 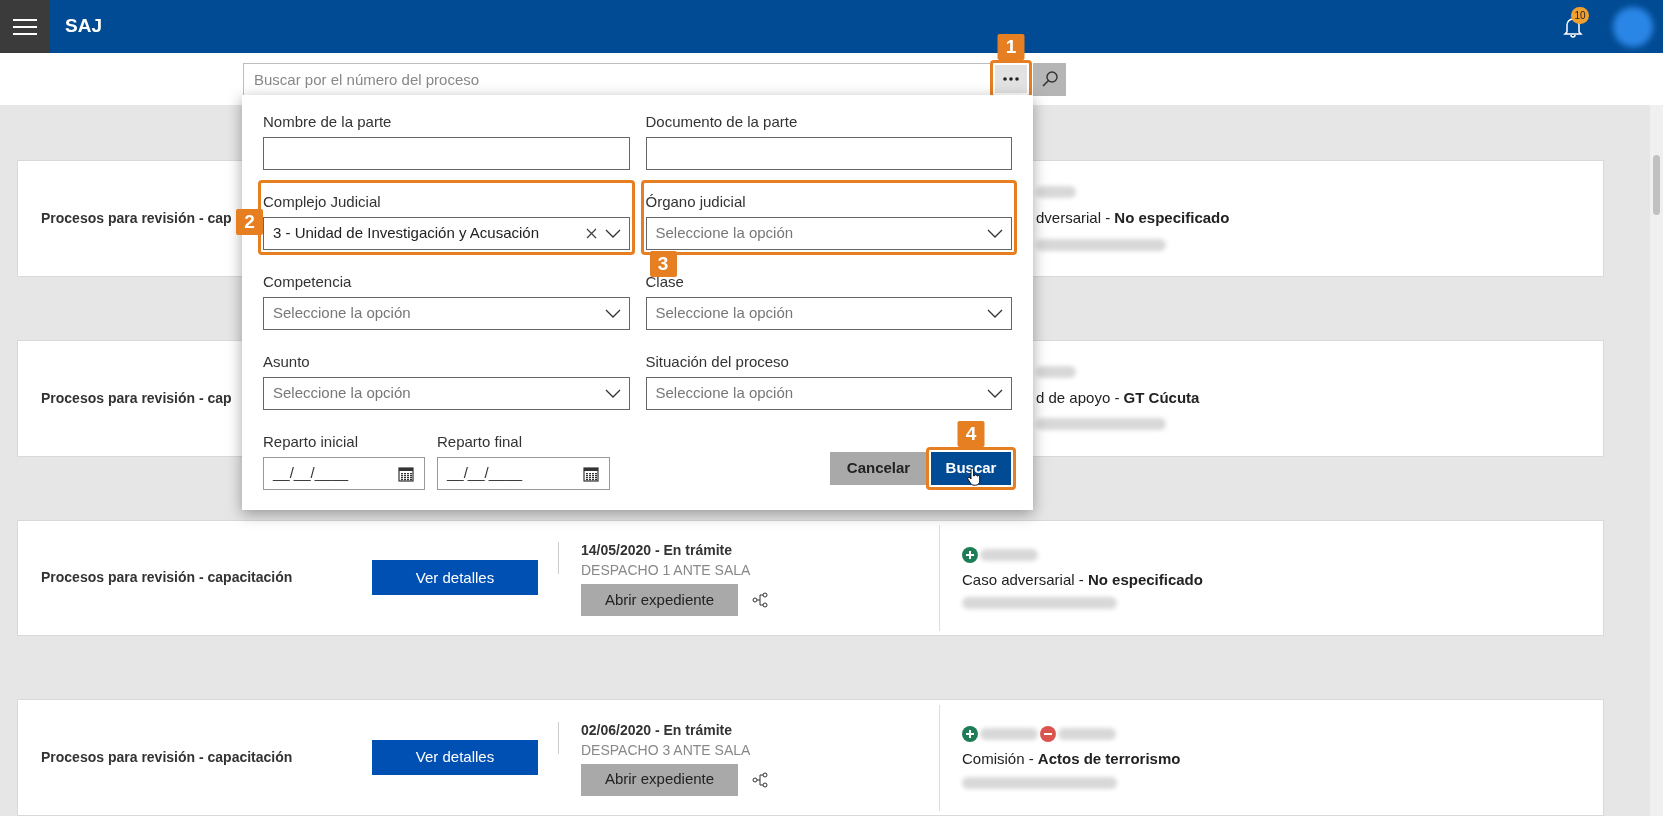 I want to click on search-button, so click(x=1049, y=79).